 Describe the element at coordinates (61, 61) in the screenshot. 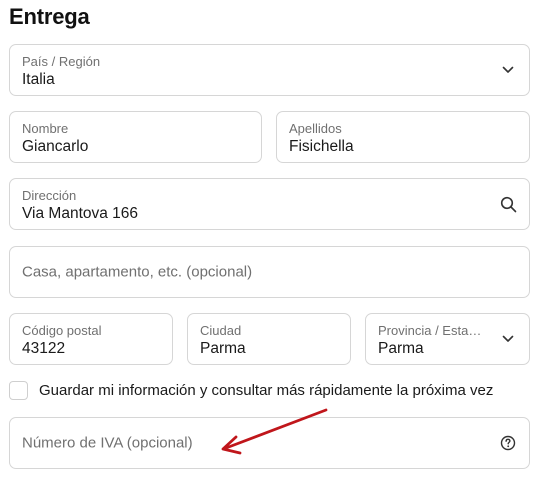

I see `country-label: País / Región` at that location.